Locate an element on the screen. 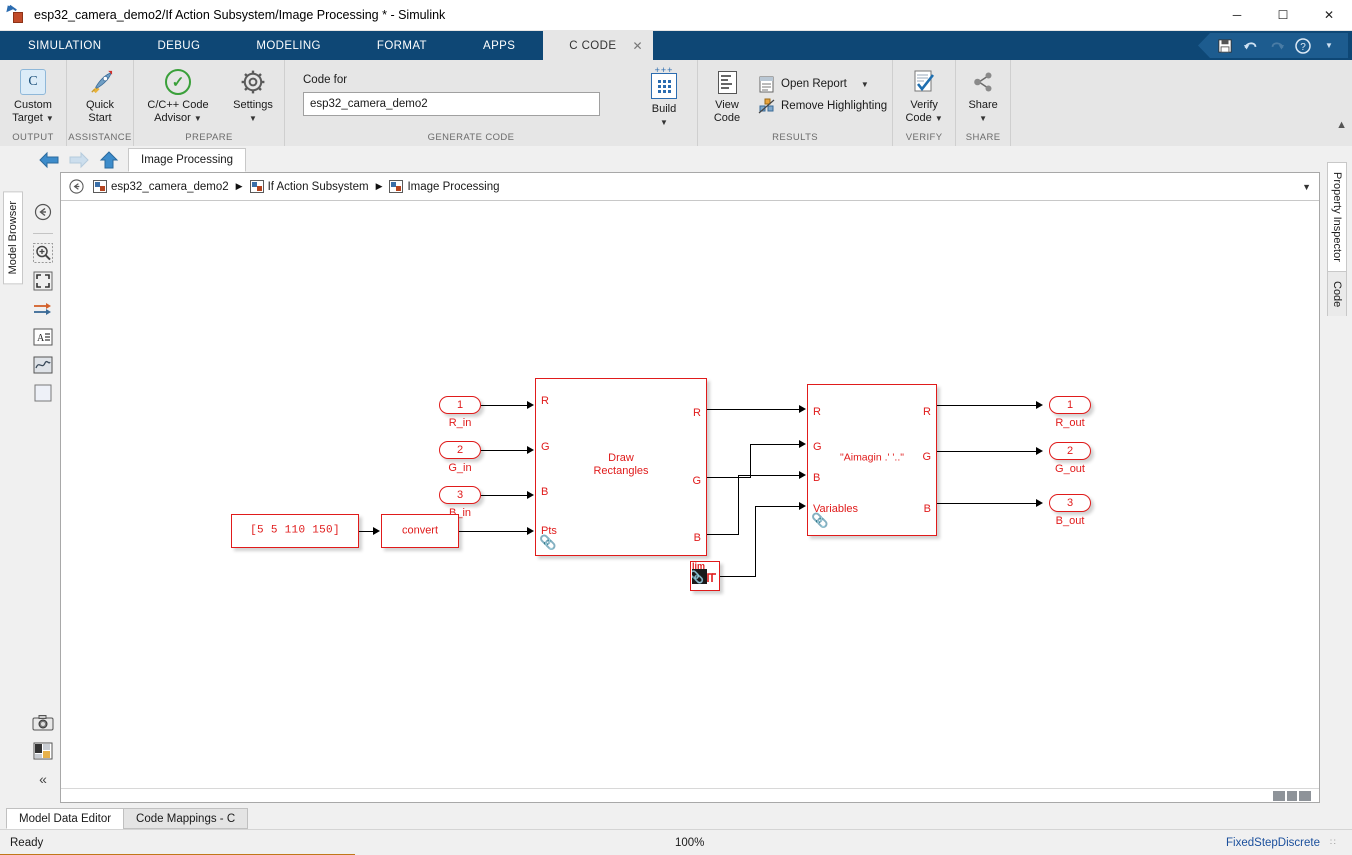  undo-icon is located at coordinates (1251, 45).